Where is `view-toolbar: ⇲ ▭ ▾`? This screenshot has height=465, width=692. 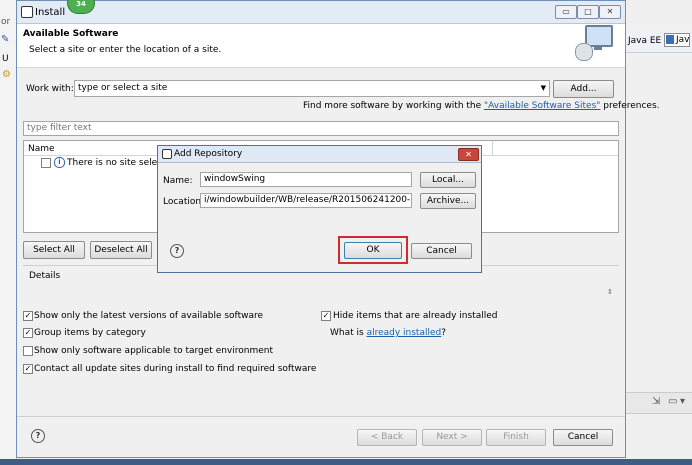 view-toolbar: ⇲ ▭ ▾ is located at coordinates (659, 403).